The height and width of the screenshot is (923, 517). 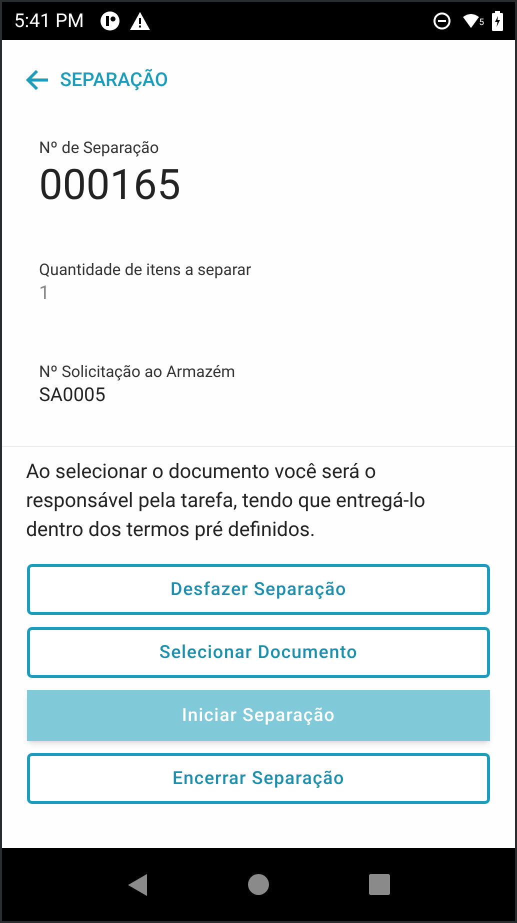 What do you see at coordinates (470, 21) in the screenshot?
I see `wifi-icon` at bounding box center [470, 21].